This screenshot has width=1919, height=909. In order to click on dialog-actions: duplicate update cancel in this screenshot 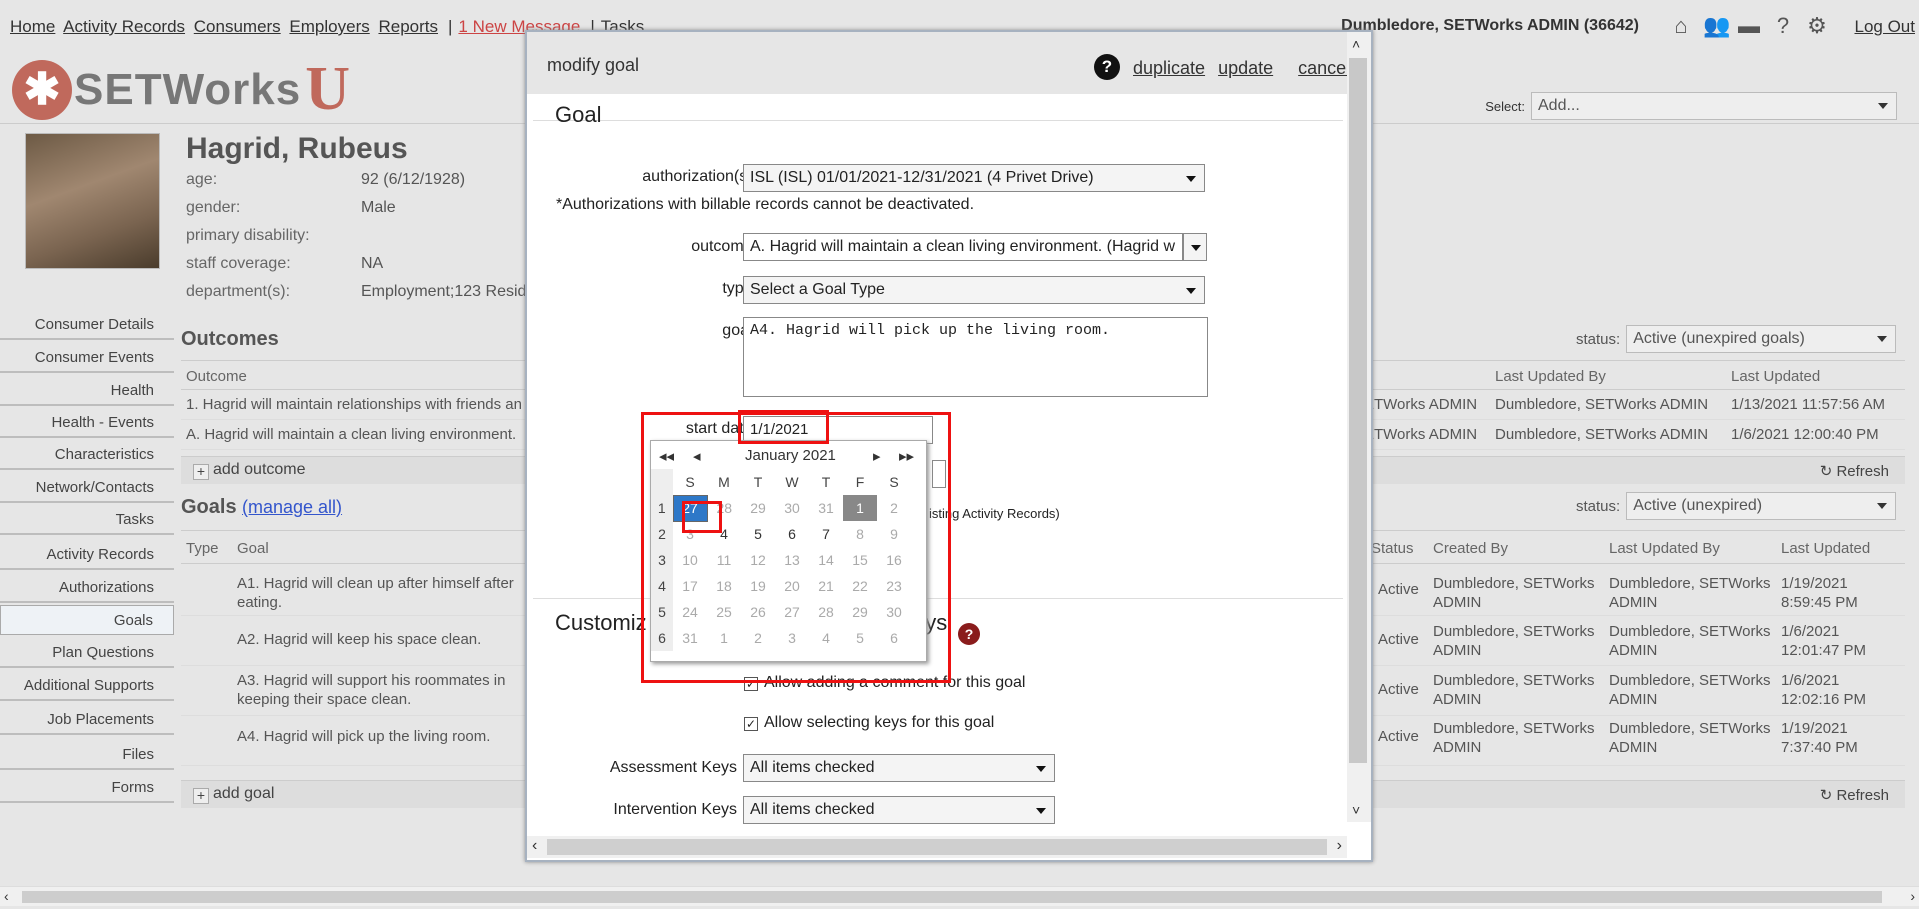, I will do `click(1245, 68)`.